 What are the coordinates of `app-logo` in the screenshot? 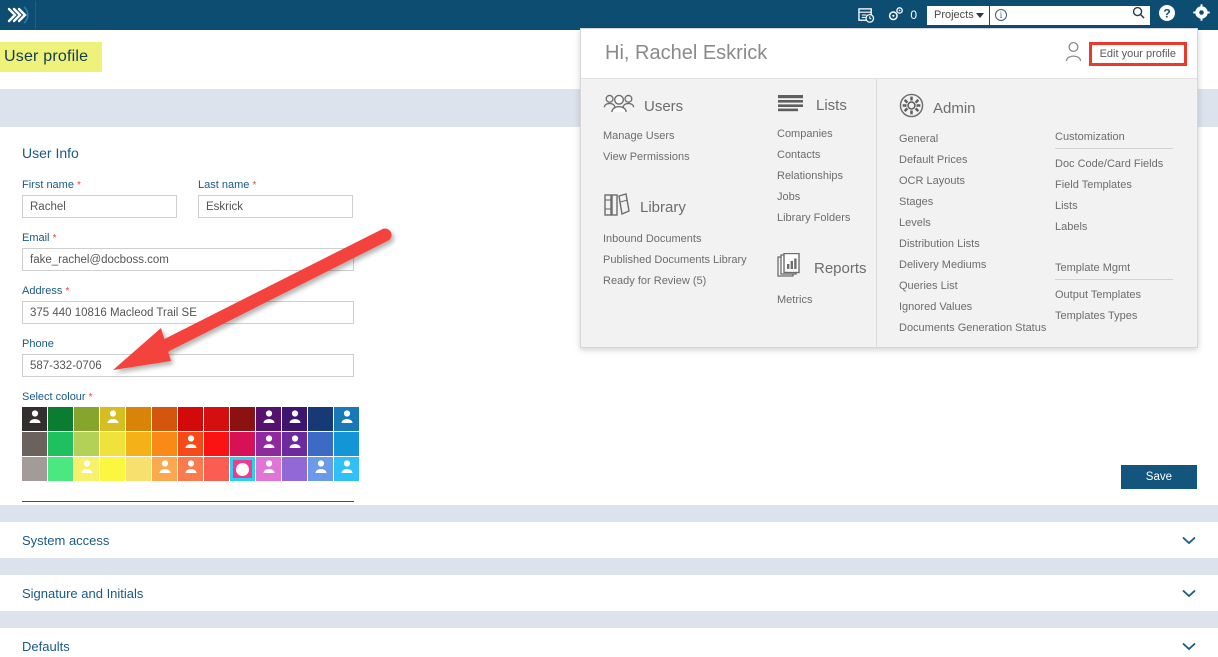 It's located at (19, 15).